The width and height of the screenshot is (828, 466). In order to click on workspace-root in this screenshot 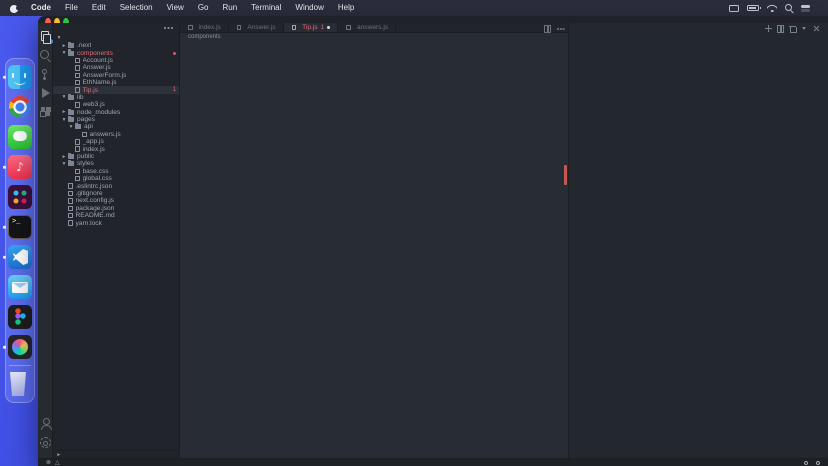, I will do `click(116, 37)`.